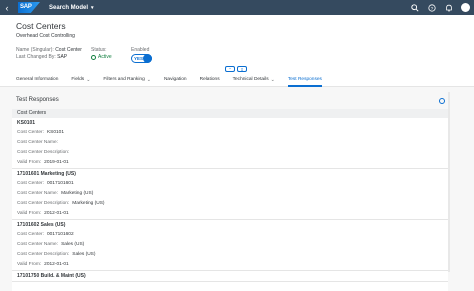 Image resolution: width=474 pixels, height=291 pixels. I want to click on bell-icon, so click(448, 7).